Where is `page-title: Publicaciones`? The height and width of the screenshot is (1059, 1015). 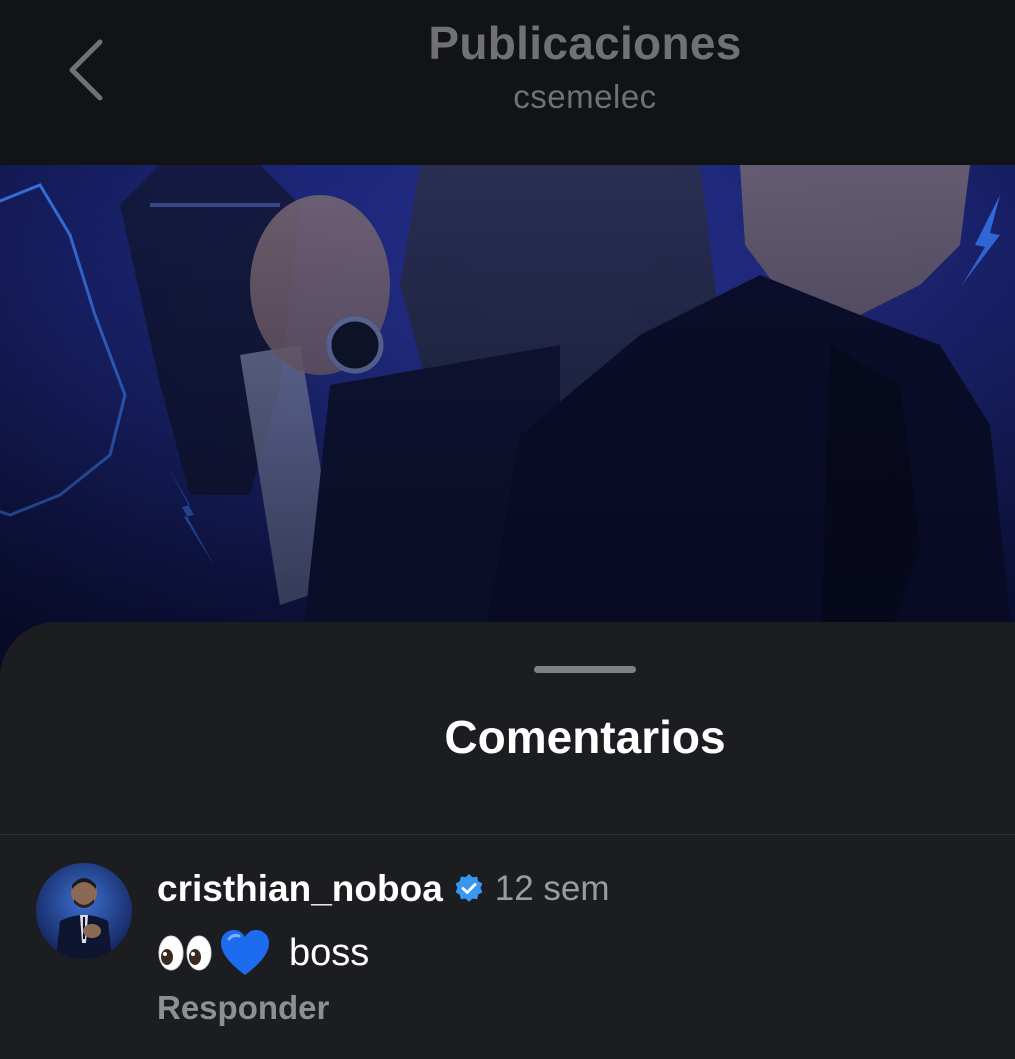 page-title: Publicaciones is located at coordinates (585, 43).